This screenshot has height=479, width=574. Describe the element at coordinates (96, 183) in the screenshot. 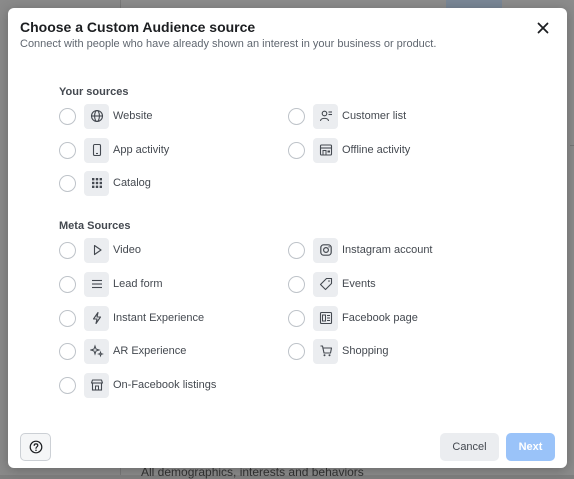

I see `grid-icon` at that location.